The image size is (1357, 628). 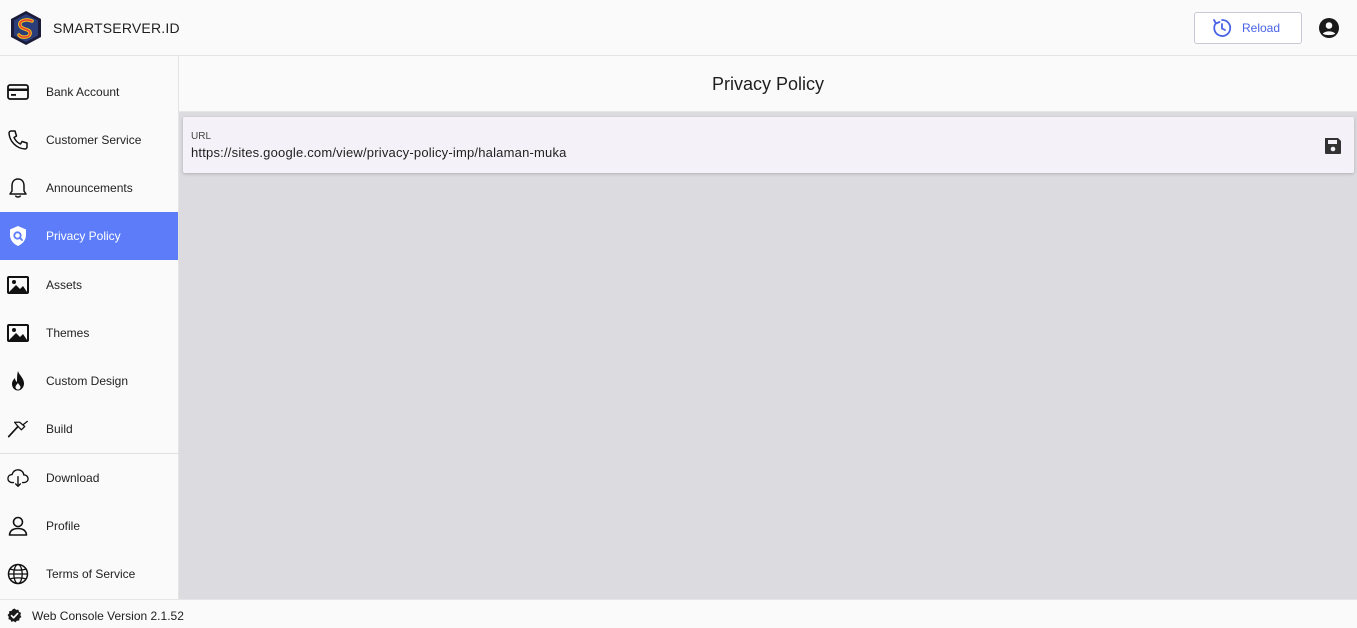 What do you see at coordinates (18, 429) in the screenshot?
I see `hammer-icon` at bounding box center [18, 429].